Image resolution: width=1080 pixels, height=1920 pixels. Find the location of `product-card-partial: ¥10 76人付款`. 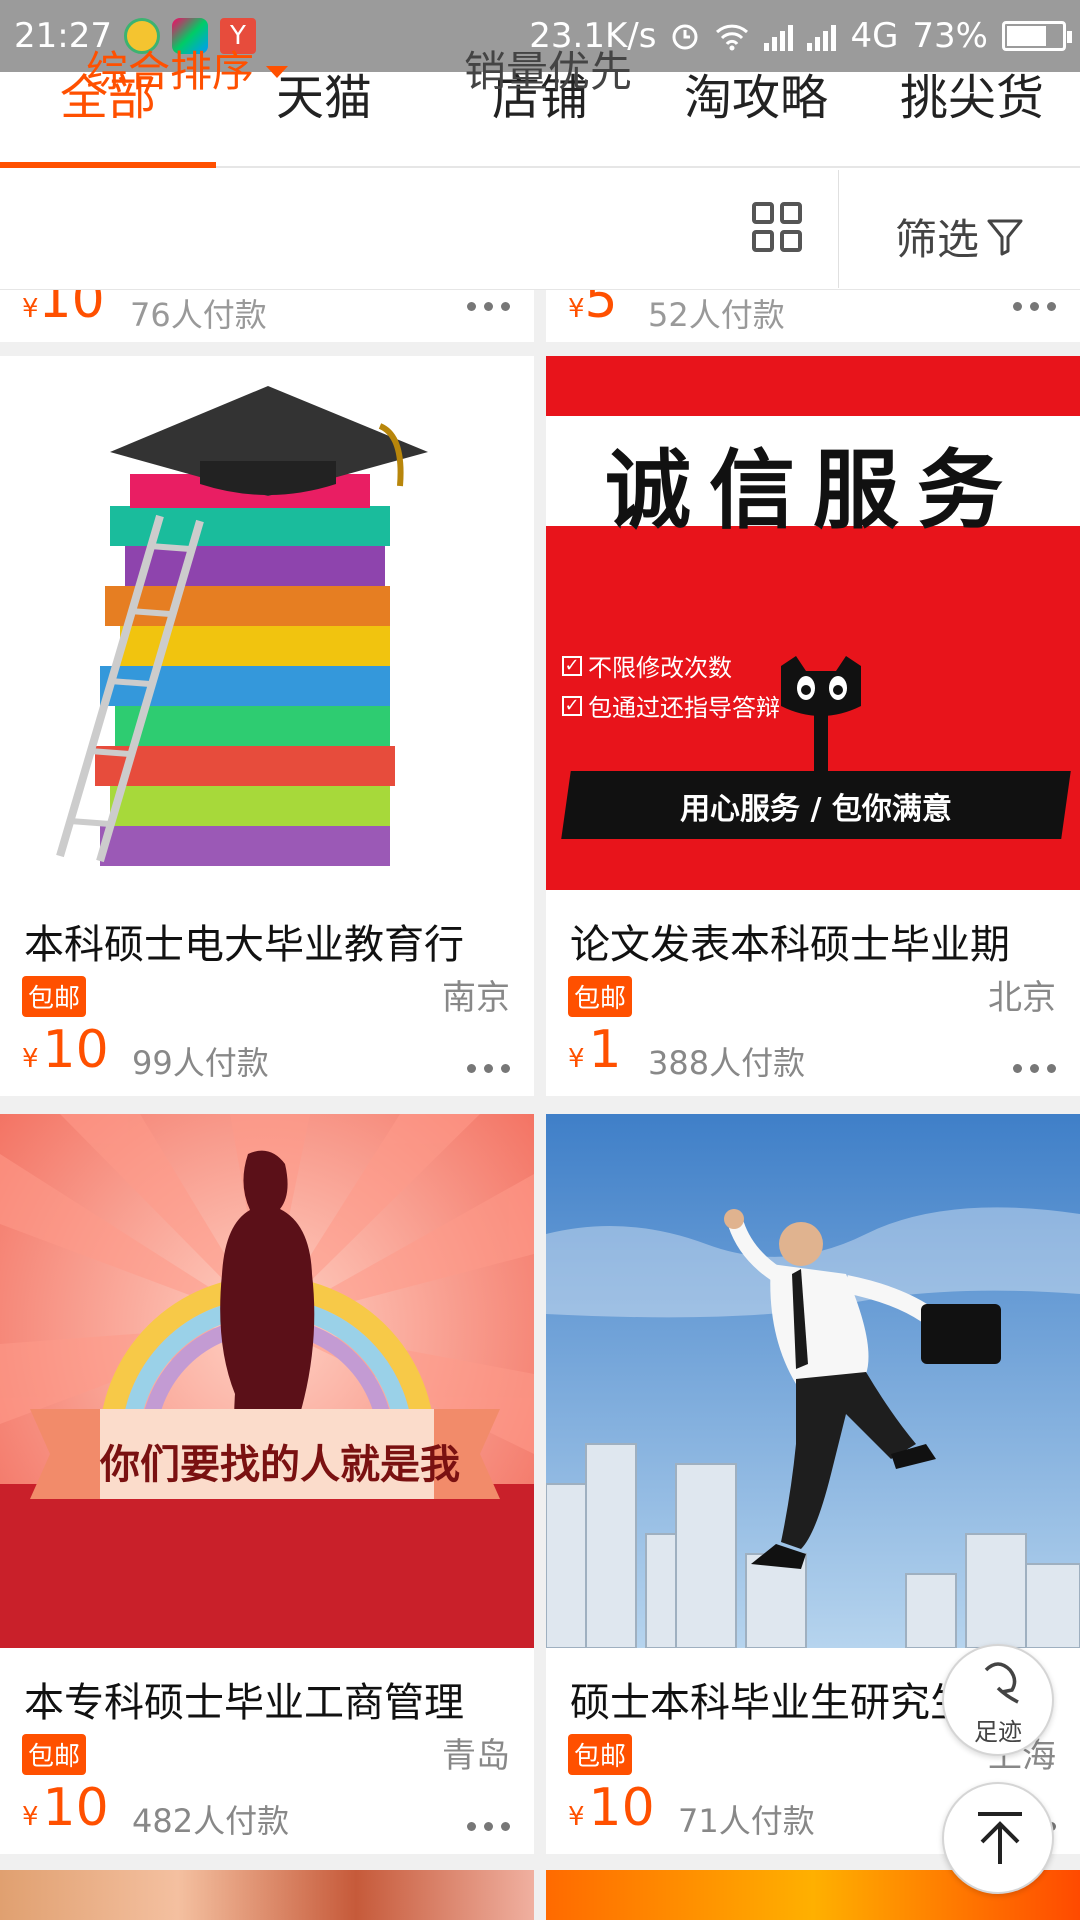

product-card-partial: ¥10 76人付款 is located at coordinates (267, 316).